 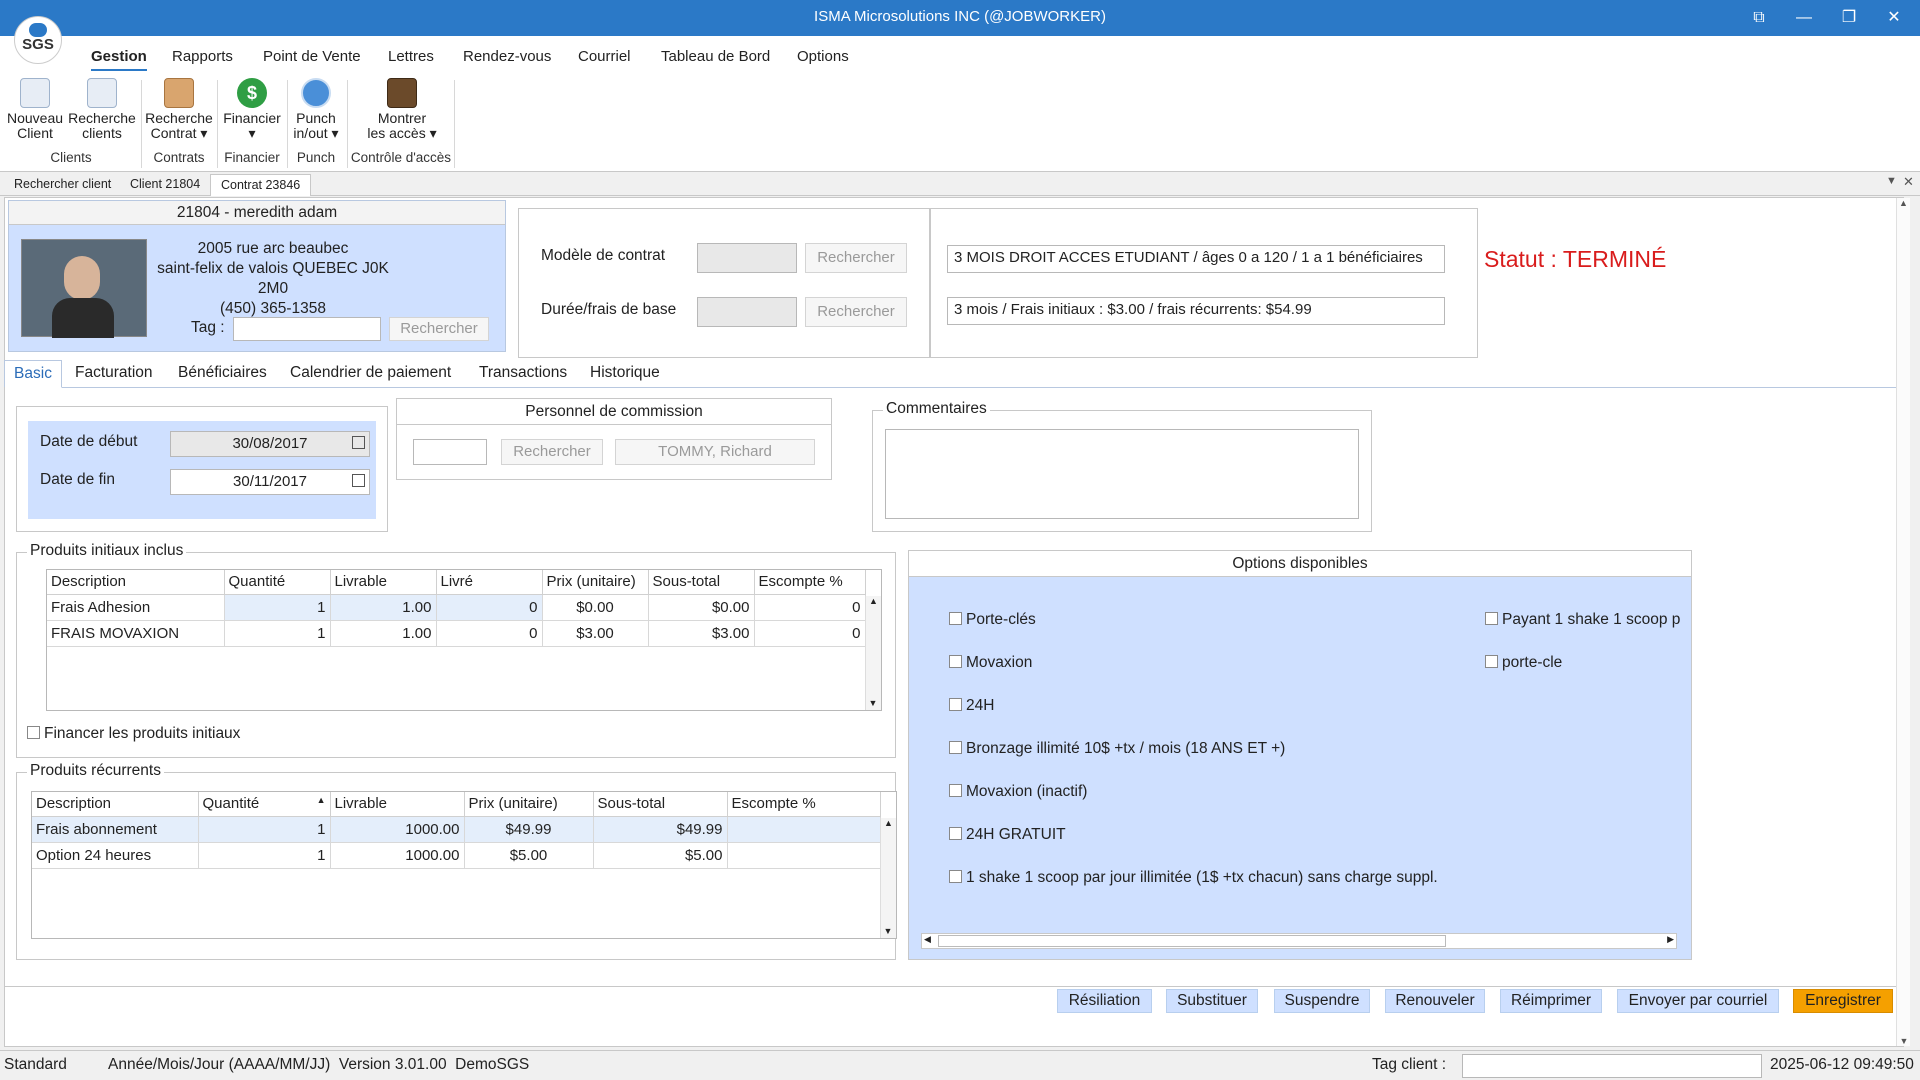 I want to click on model-code-input, so click(x=747, y=258).